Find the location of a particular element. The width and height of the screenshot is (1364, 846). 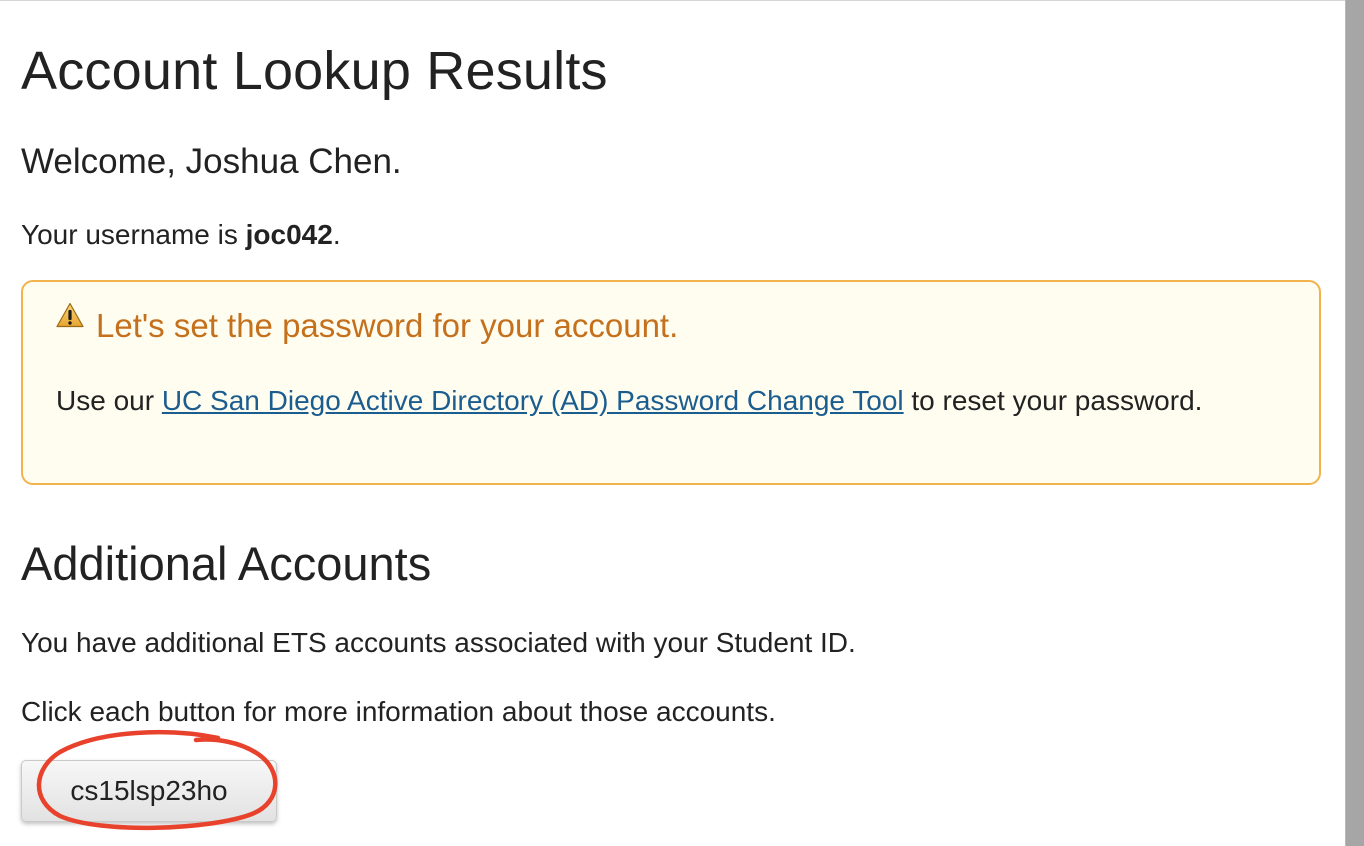

alert-body-suffix: to reset your password. is located at coordinates (1053, 400).